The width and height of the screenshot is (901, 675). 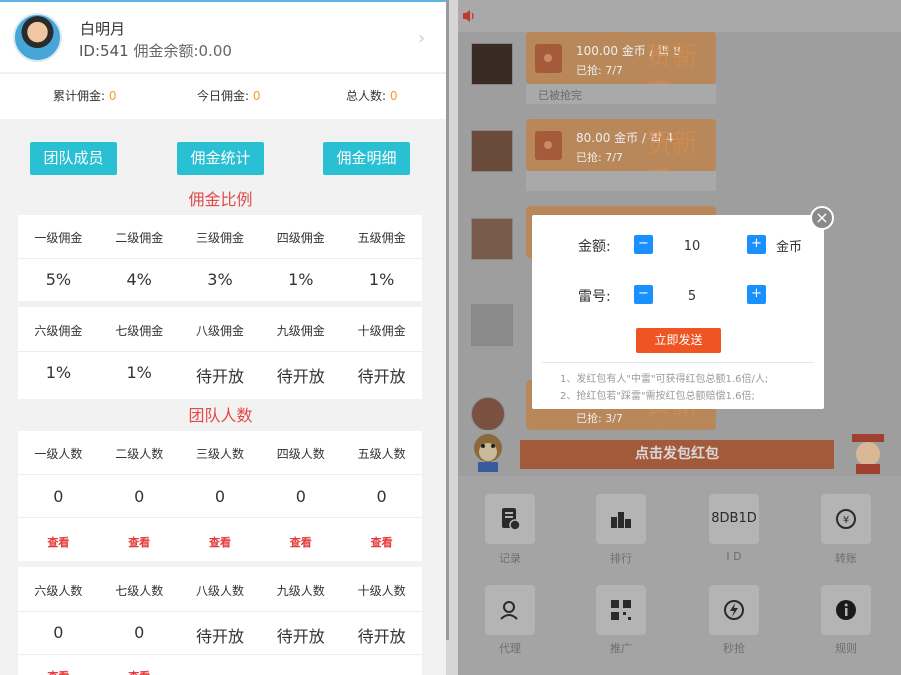 I want to click on dog-mascot-icon, so click(x=488, y=453).